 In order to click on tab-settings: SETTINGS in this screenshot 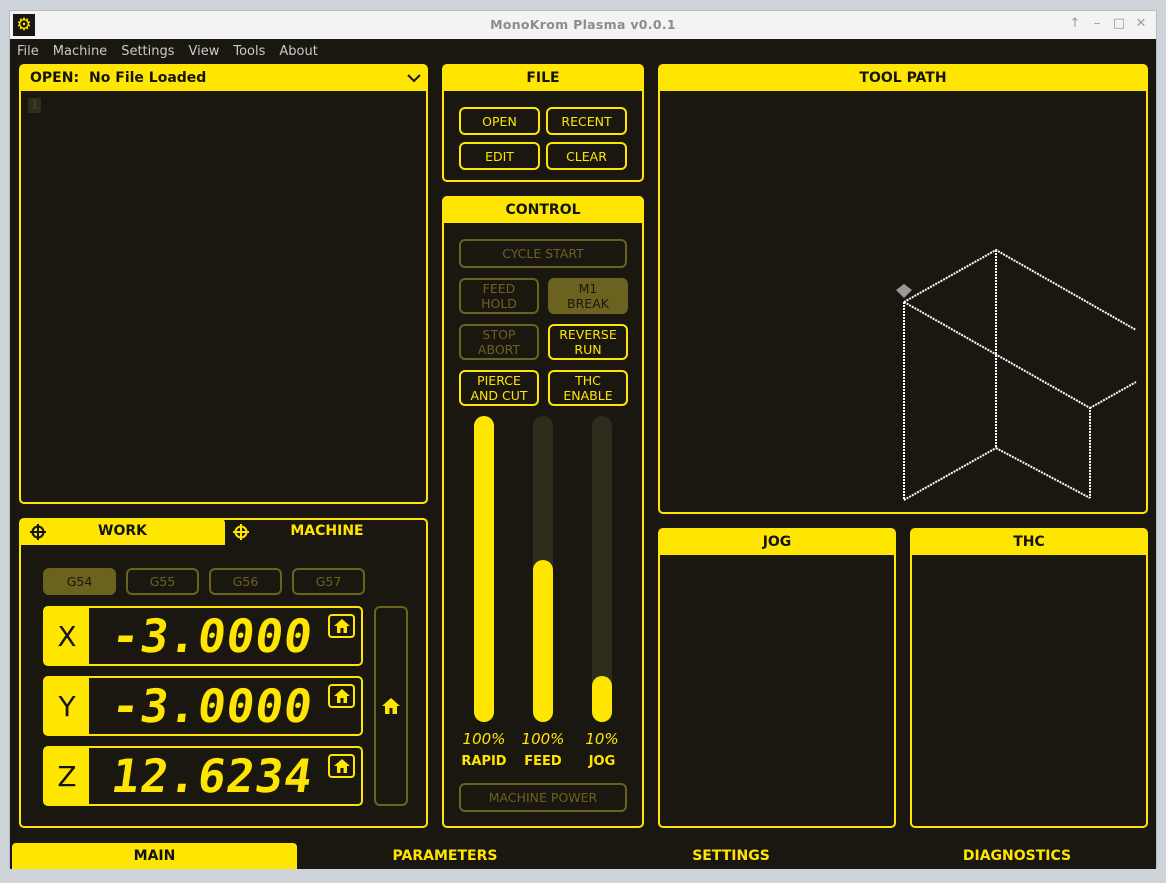, I will do `click(731, 856)`.